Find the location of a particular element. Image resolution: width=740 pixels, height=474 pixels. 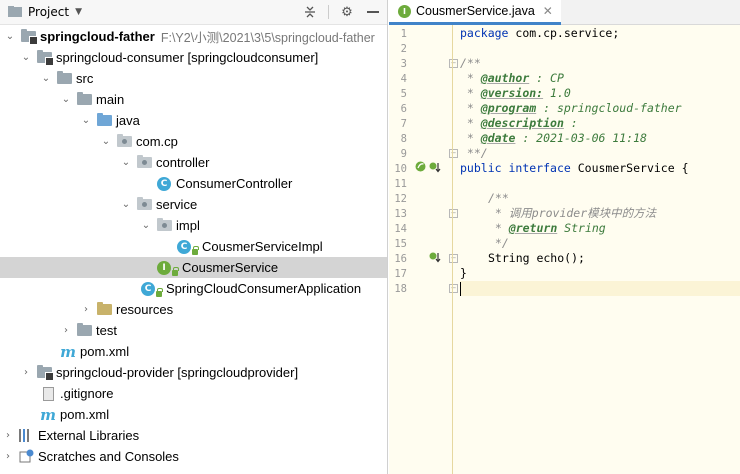

code-line-16: */ is located at coordinates (498, 243).